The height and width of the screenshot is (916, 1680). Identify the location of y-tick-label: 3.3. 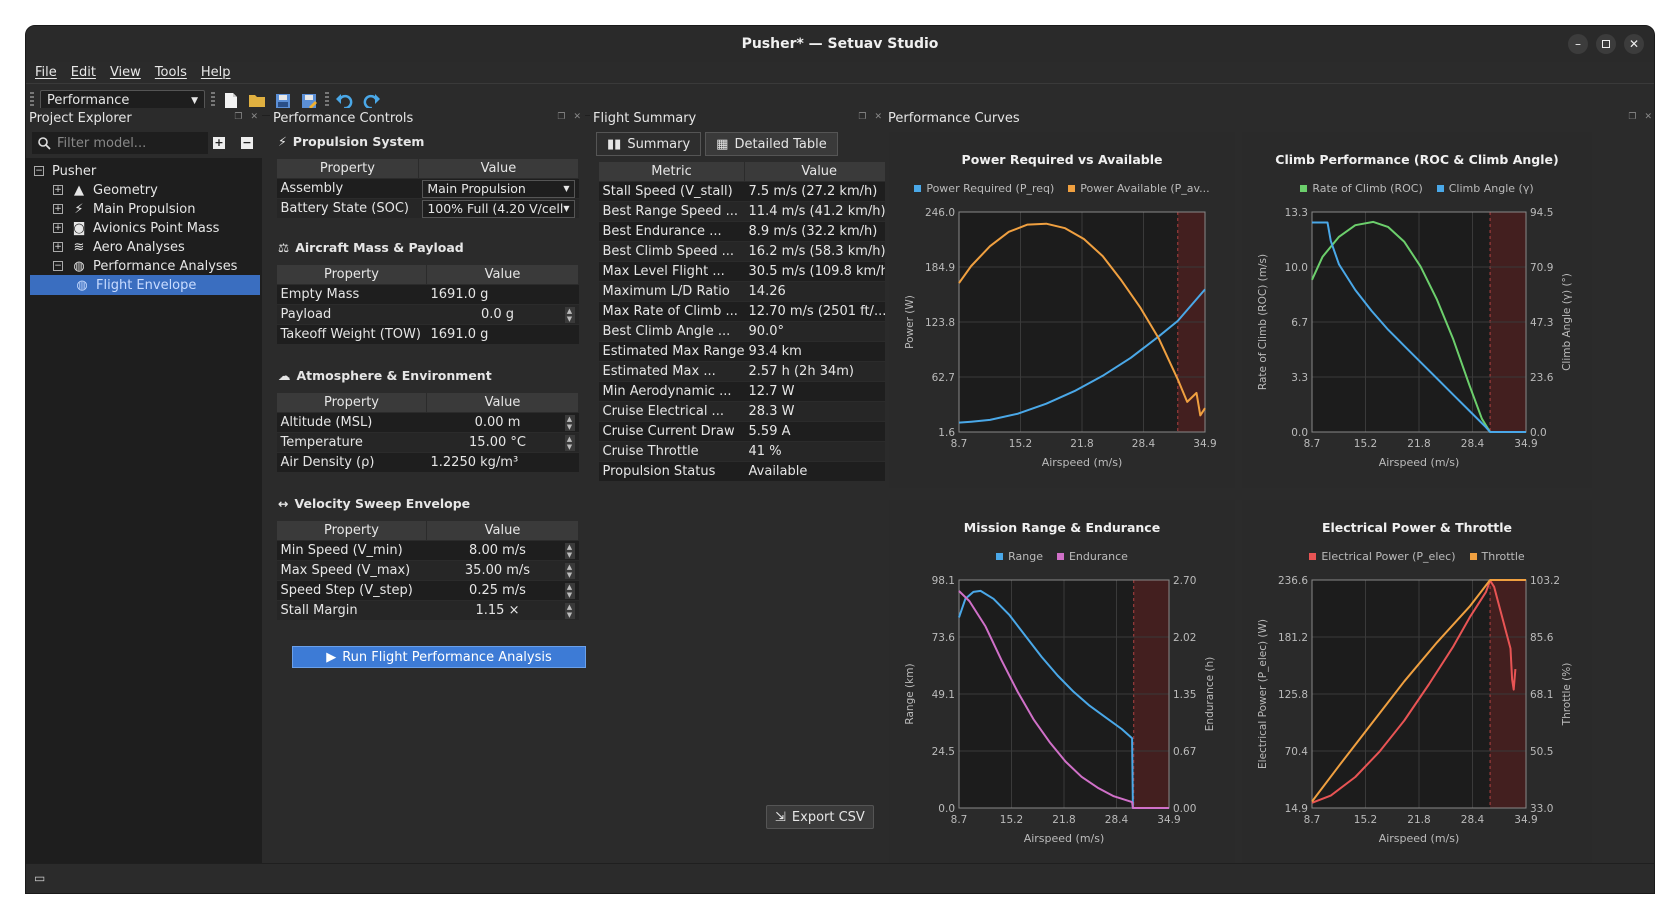
(1299, 378).